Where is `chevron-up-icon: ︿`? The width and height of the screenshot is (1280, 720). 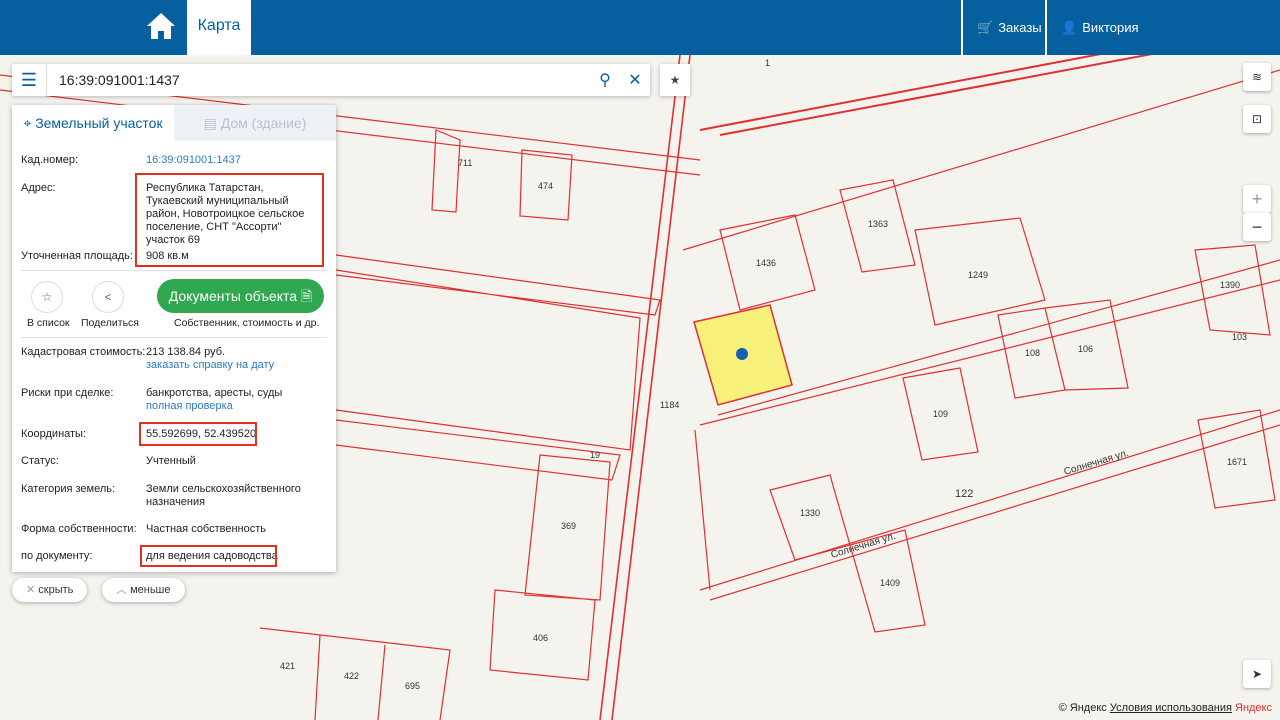
chevron-up-icon: ︿ is located at coordinates (123, 590).